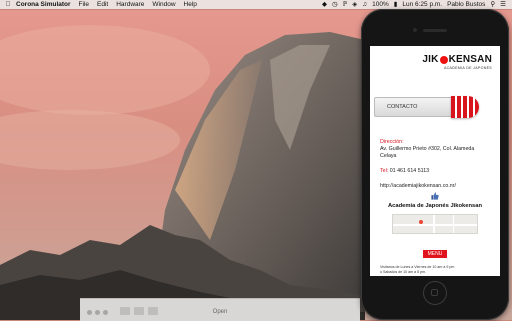  What do you see at coordinates (443, 59) in the screenshot?
I see `logo-red-dot` at bounding box center [443, 59].